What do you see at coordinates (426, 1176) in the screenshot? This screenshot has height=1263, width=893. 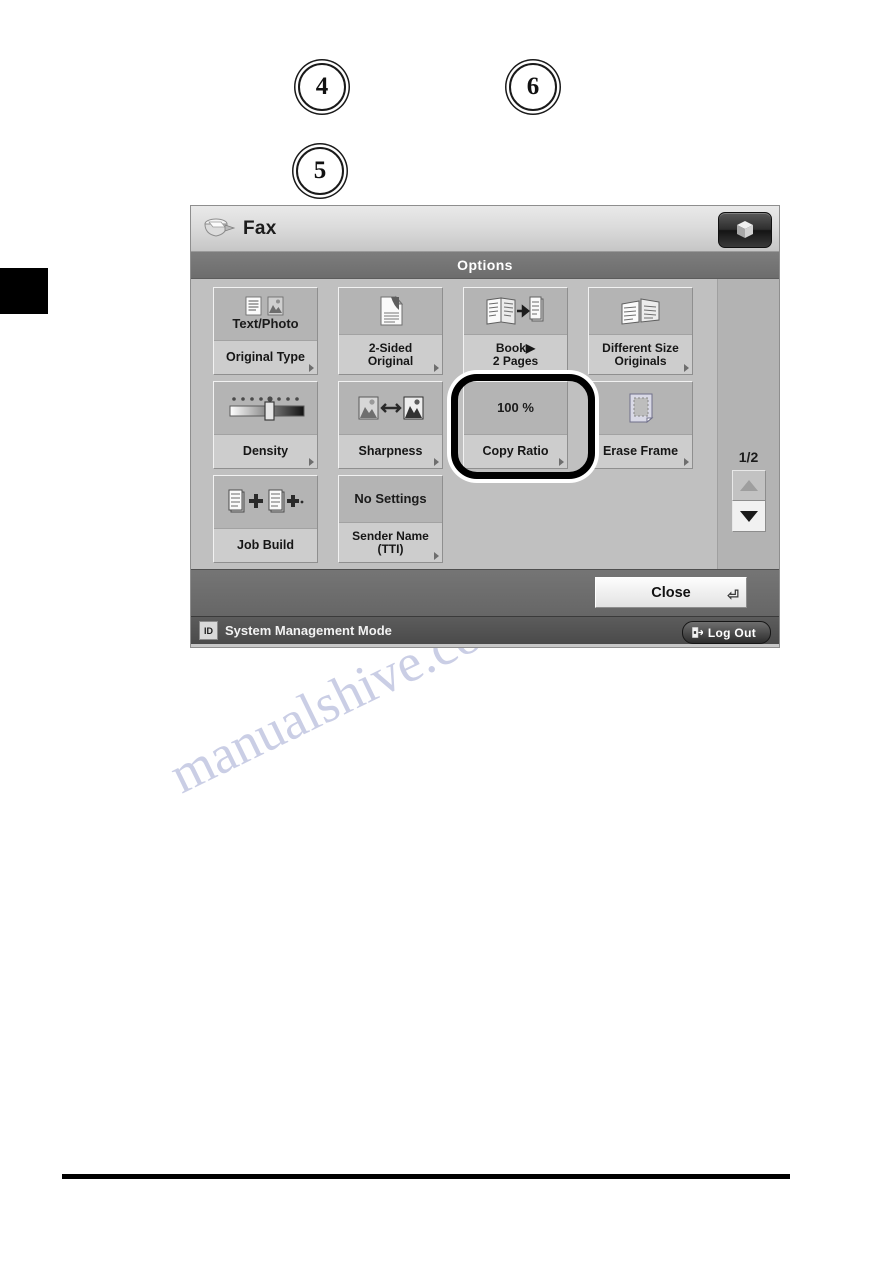 I see `page-bottom-rule` at bounding box center [426, 1176].